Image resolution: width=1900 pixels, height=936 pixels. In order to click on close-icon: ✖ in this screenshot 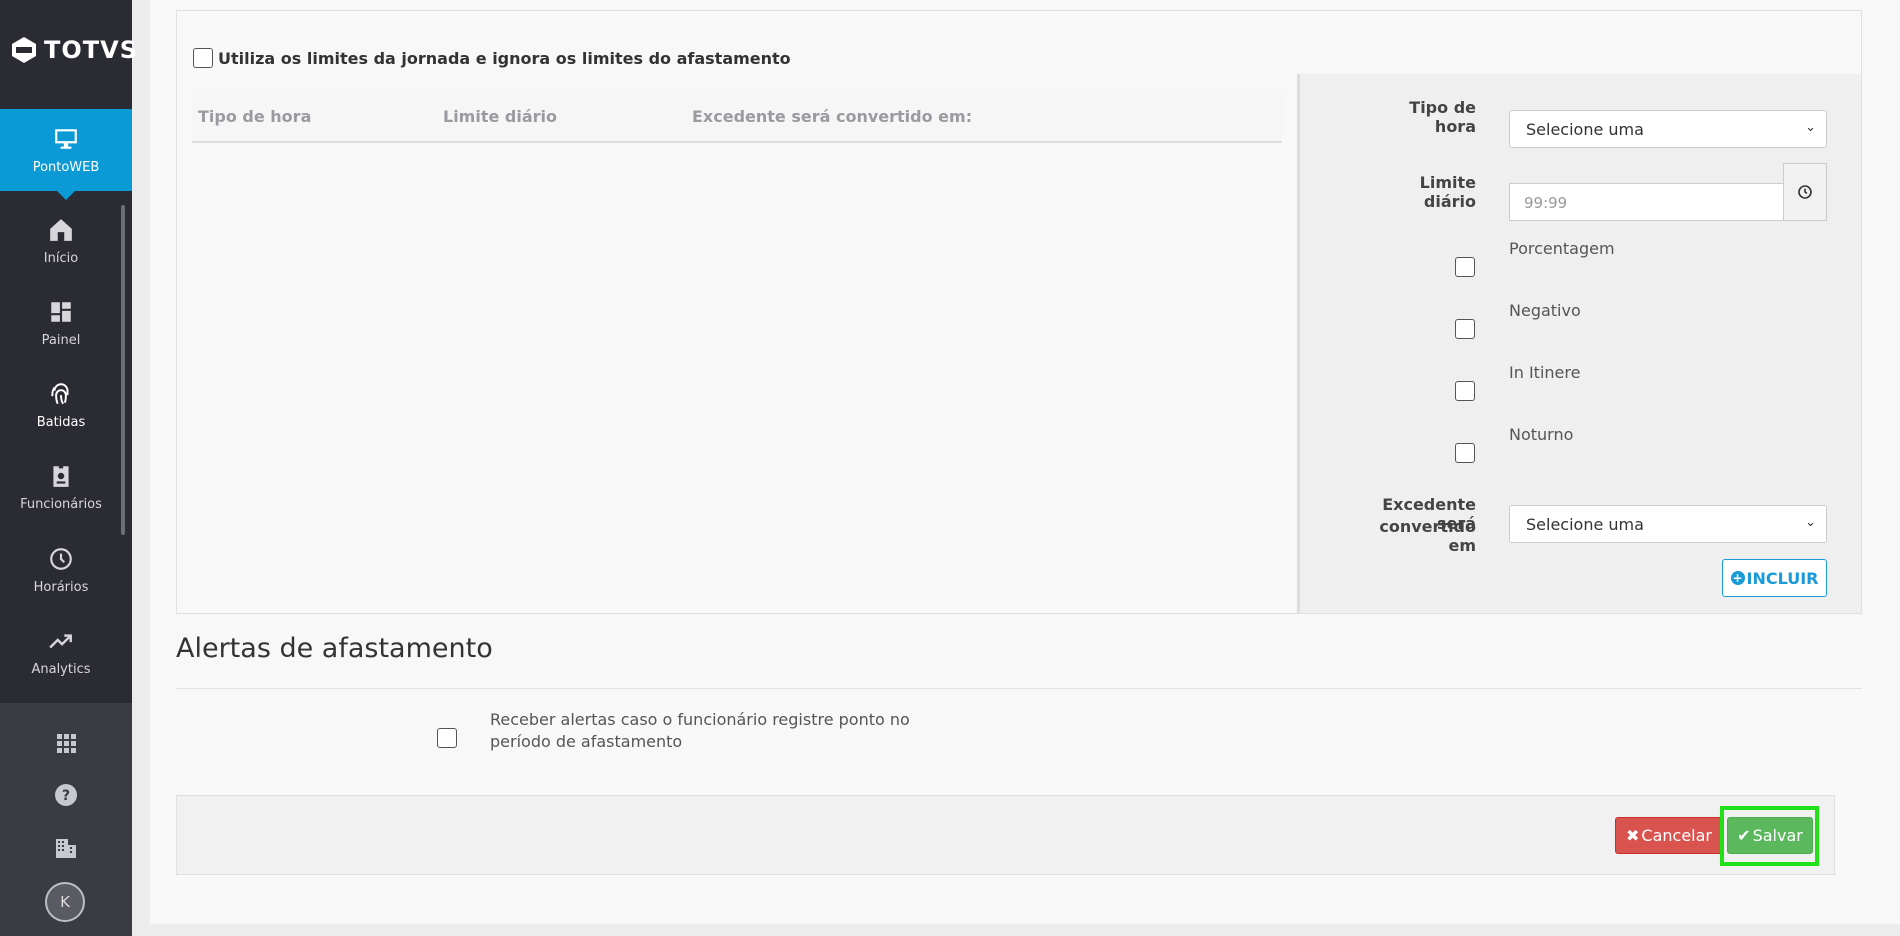, I will do `click(1633, 835)`.